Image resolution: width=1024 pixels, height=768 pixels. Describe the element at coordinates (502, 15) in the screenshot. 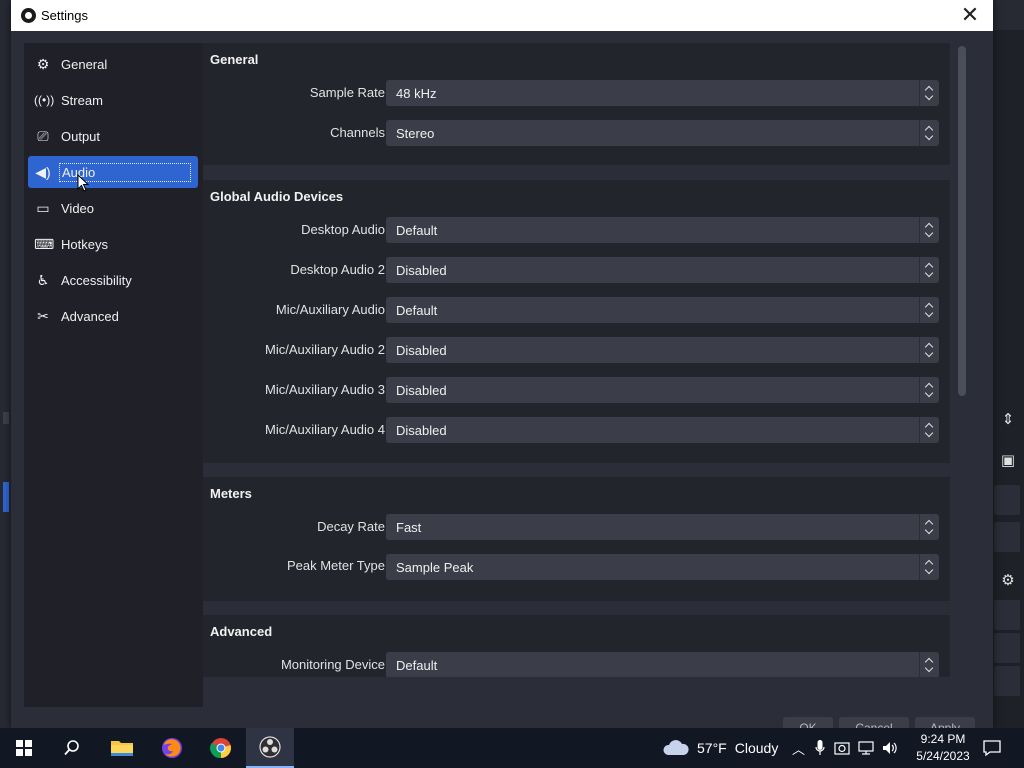

I see `title-bar: Settings ✕` at that location.